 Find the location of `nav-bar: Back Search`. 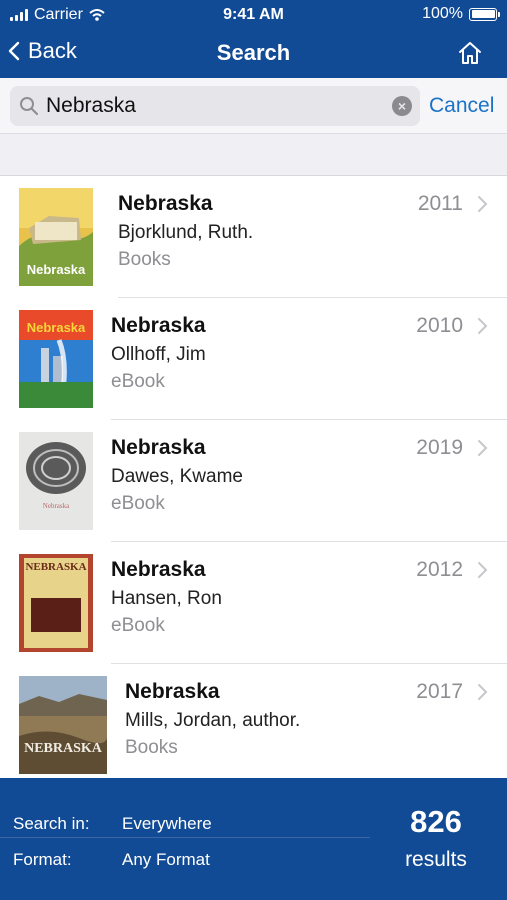

nav-bar: Back Search is located at coordinates (253, 54).